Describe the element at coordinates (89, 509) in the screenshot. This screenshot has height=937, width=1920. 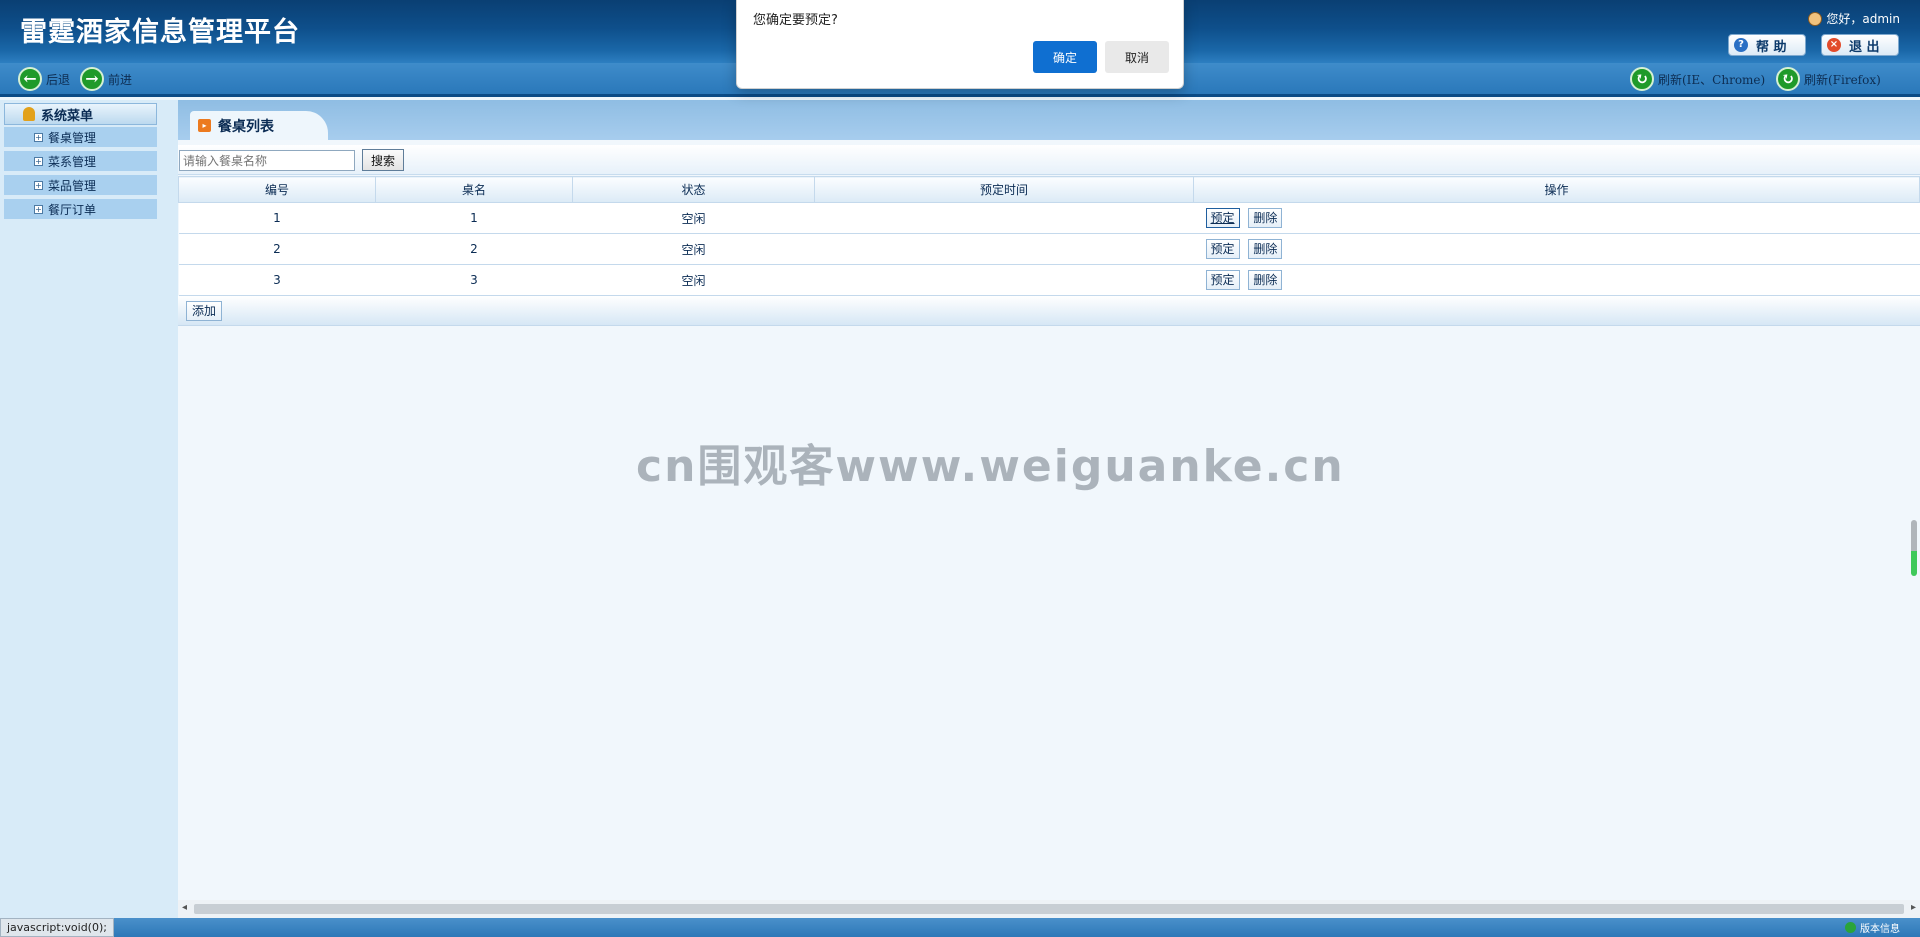
I see `sidebar: 系统菜单 + 餐桌管理 + 菜系管理 + 菜品管理 + 餐厅订单` at that location.